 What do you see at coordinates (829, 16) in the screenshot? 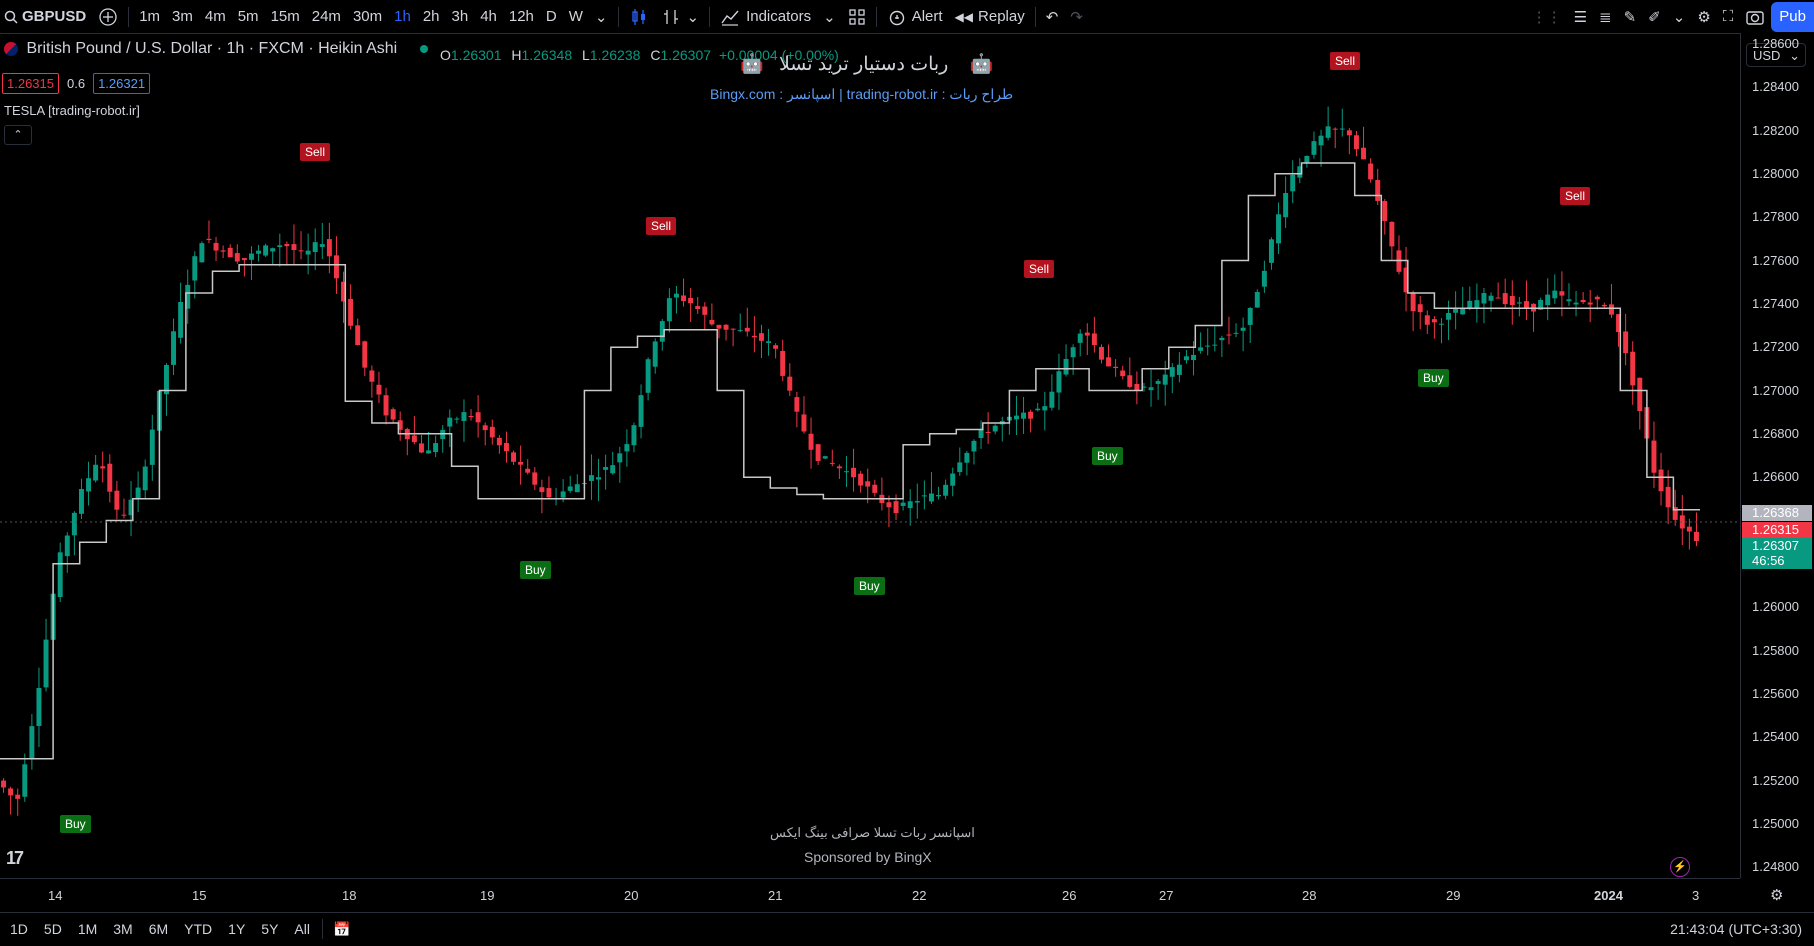
I see `indicators-dropdown: ⌄` at bounding box center [829, 16].